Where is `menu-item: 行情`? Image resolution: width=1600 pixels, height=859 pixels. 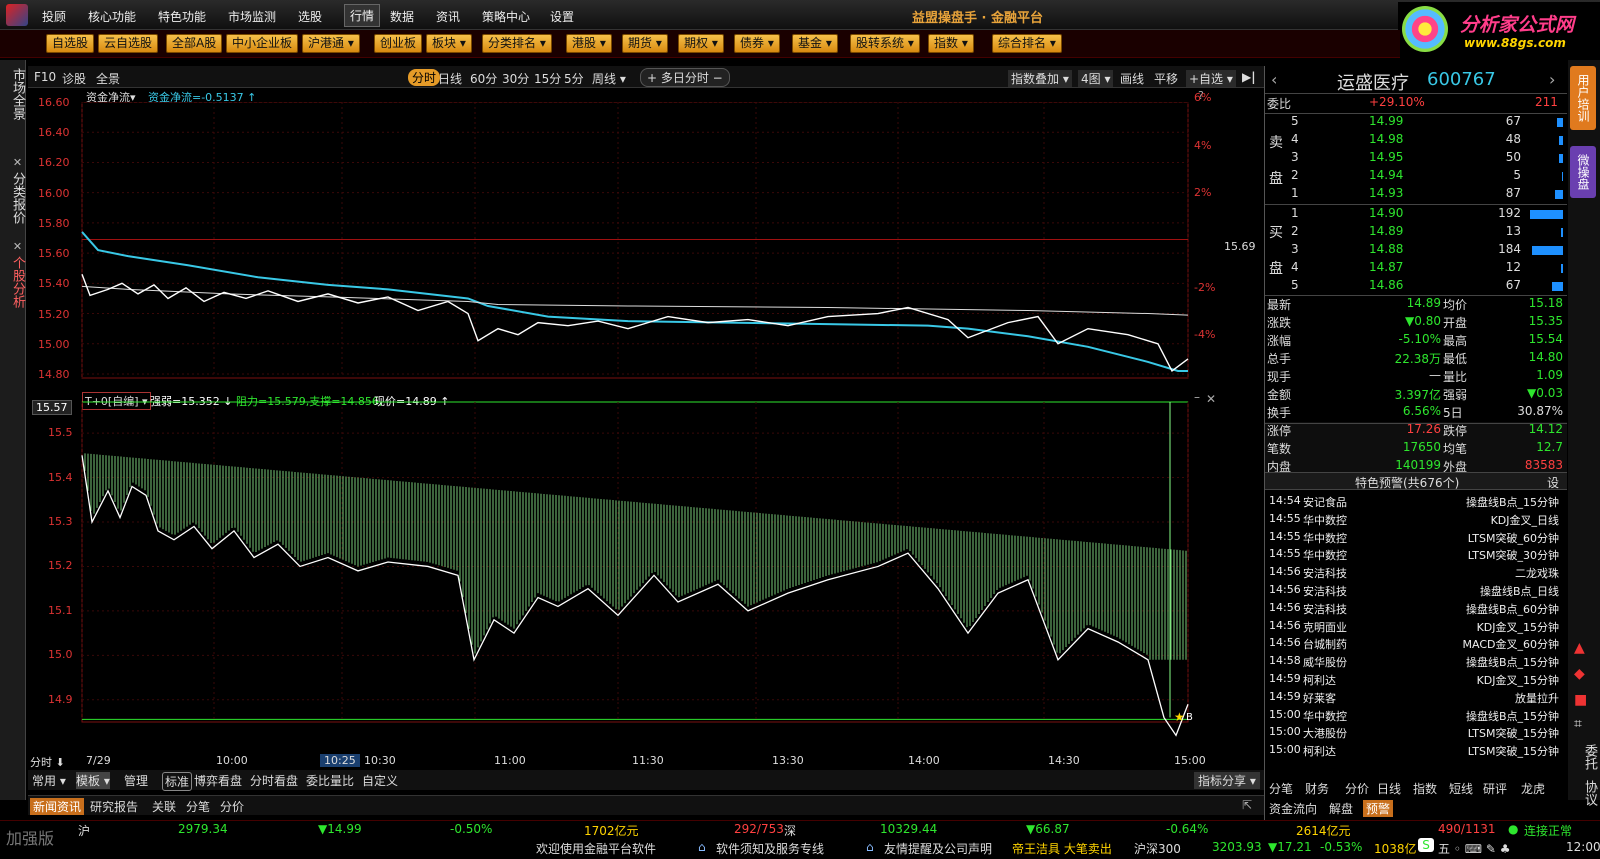 menu-item: 行情 is located at coordinates (362, 15).